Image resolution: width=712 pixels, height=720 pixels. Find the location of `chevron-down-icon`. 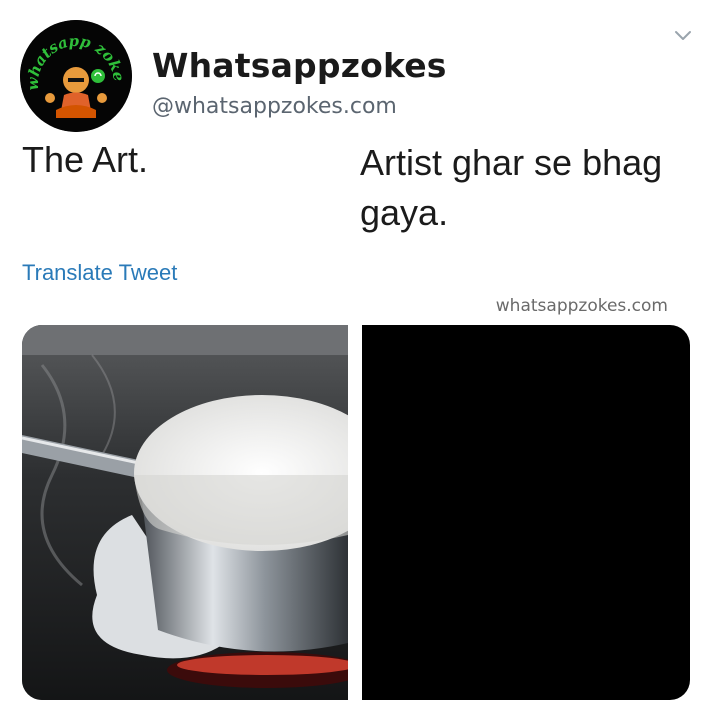

chevron-down-icon is located at coordinates (683, 35).